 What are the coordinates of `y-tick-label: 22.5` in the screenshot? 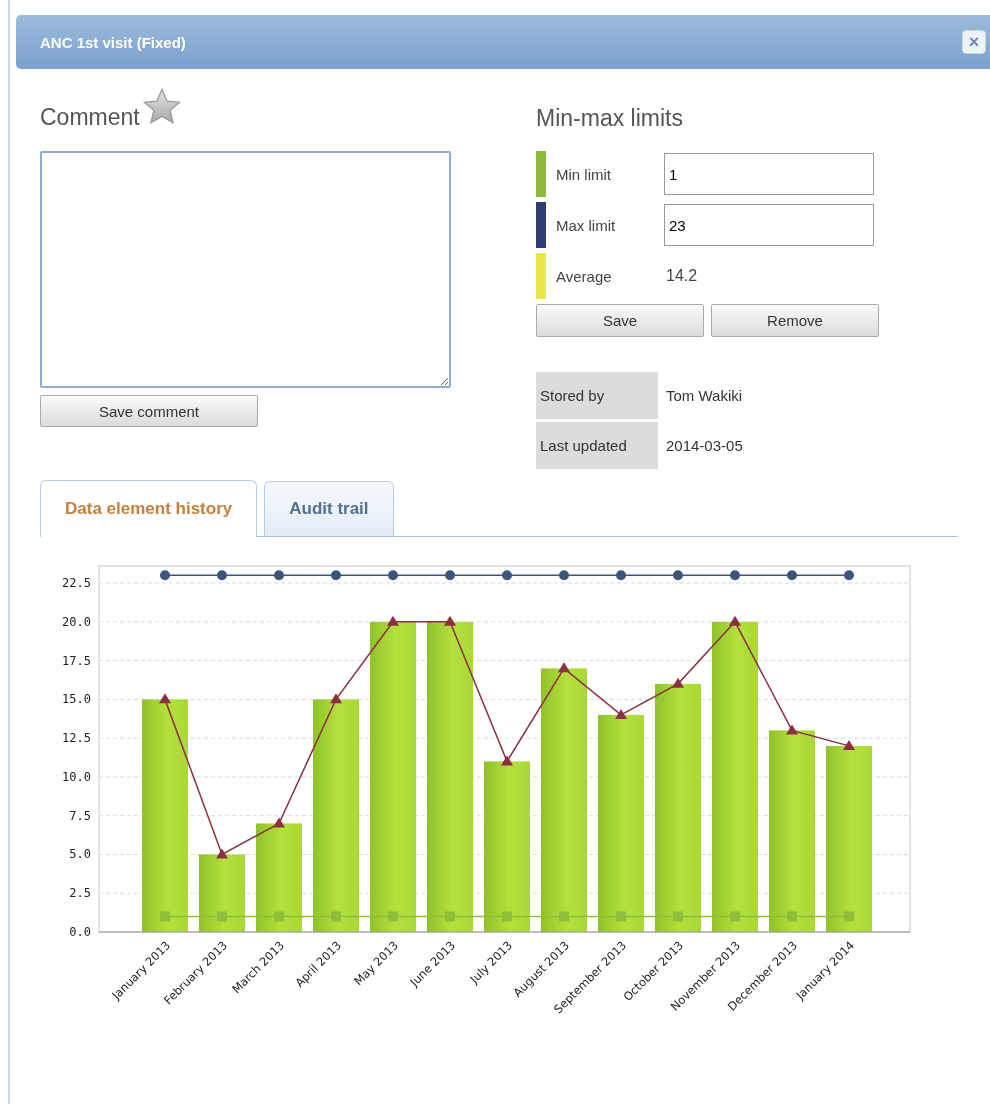 It's located at (76, 583).